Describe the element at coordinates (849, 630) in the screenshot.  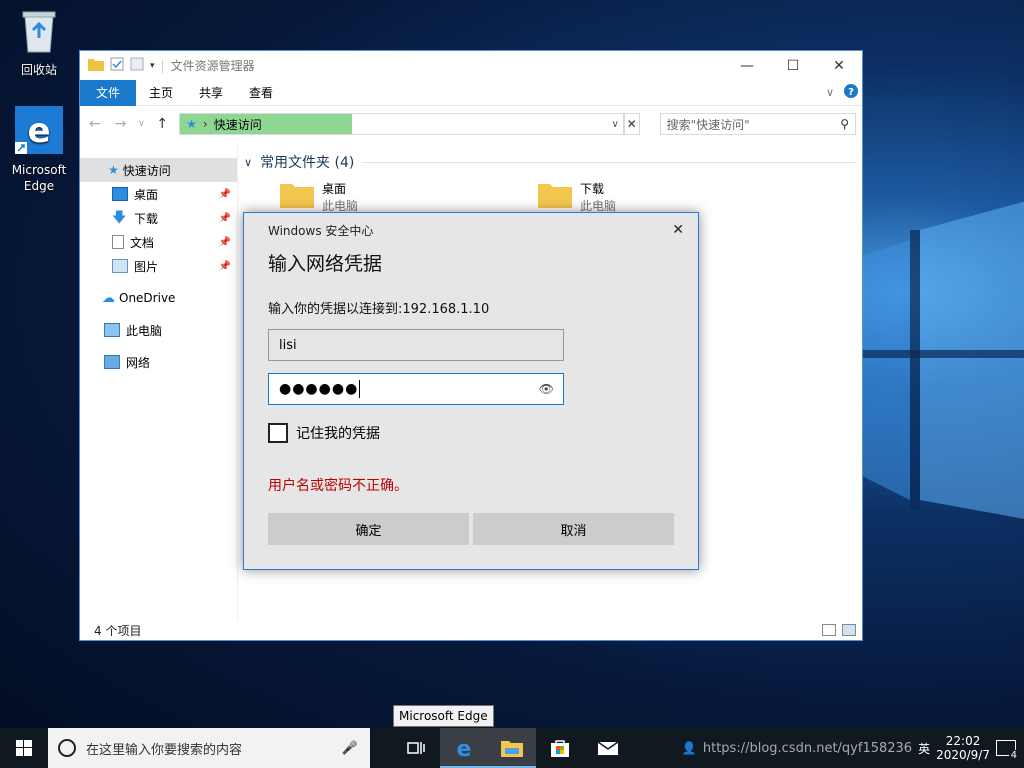
I see `large-icons-view-icon` at that location.